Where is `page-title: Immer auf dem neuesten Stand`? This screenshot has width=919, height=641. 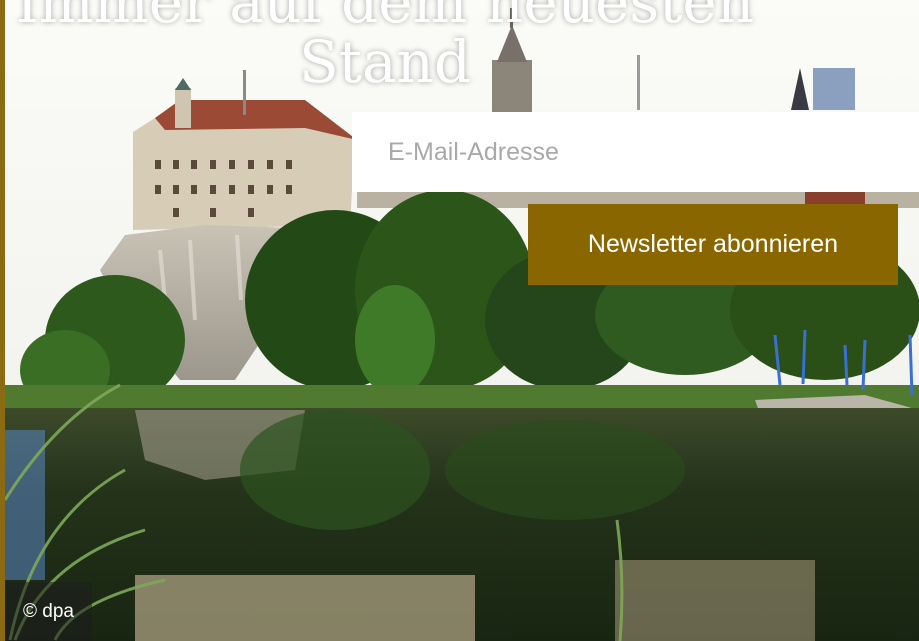
page-title: Immer auf dem neuesten Stand is located at coordinates (385, 46).